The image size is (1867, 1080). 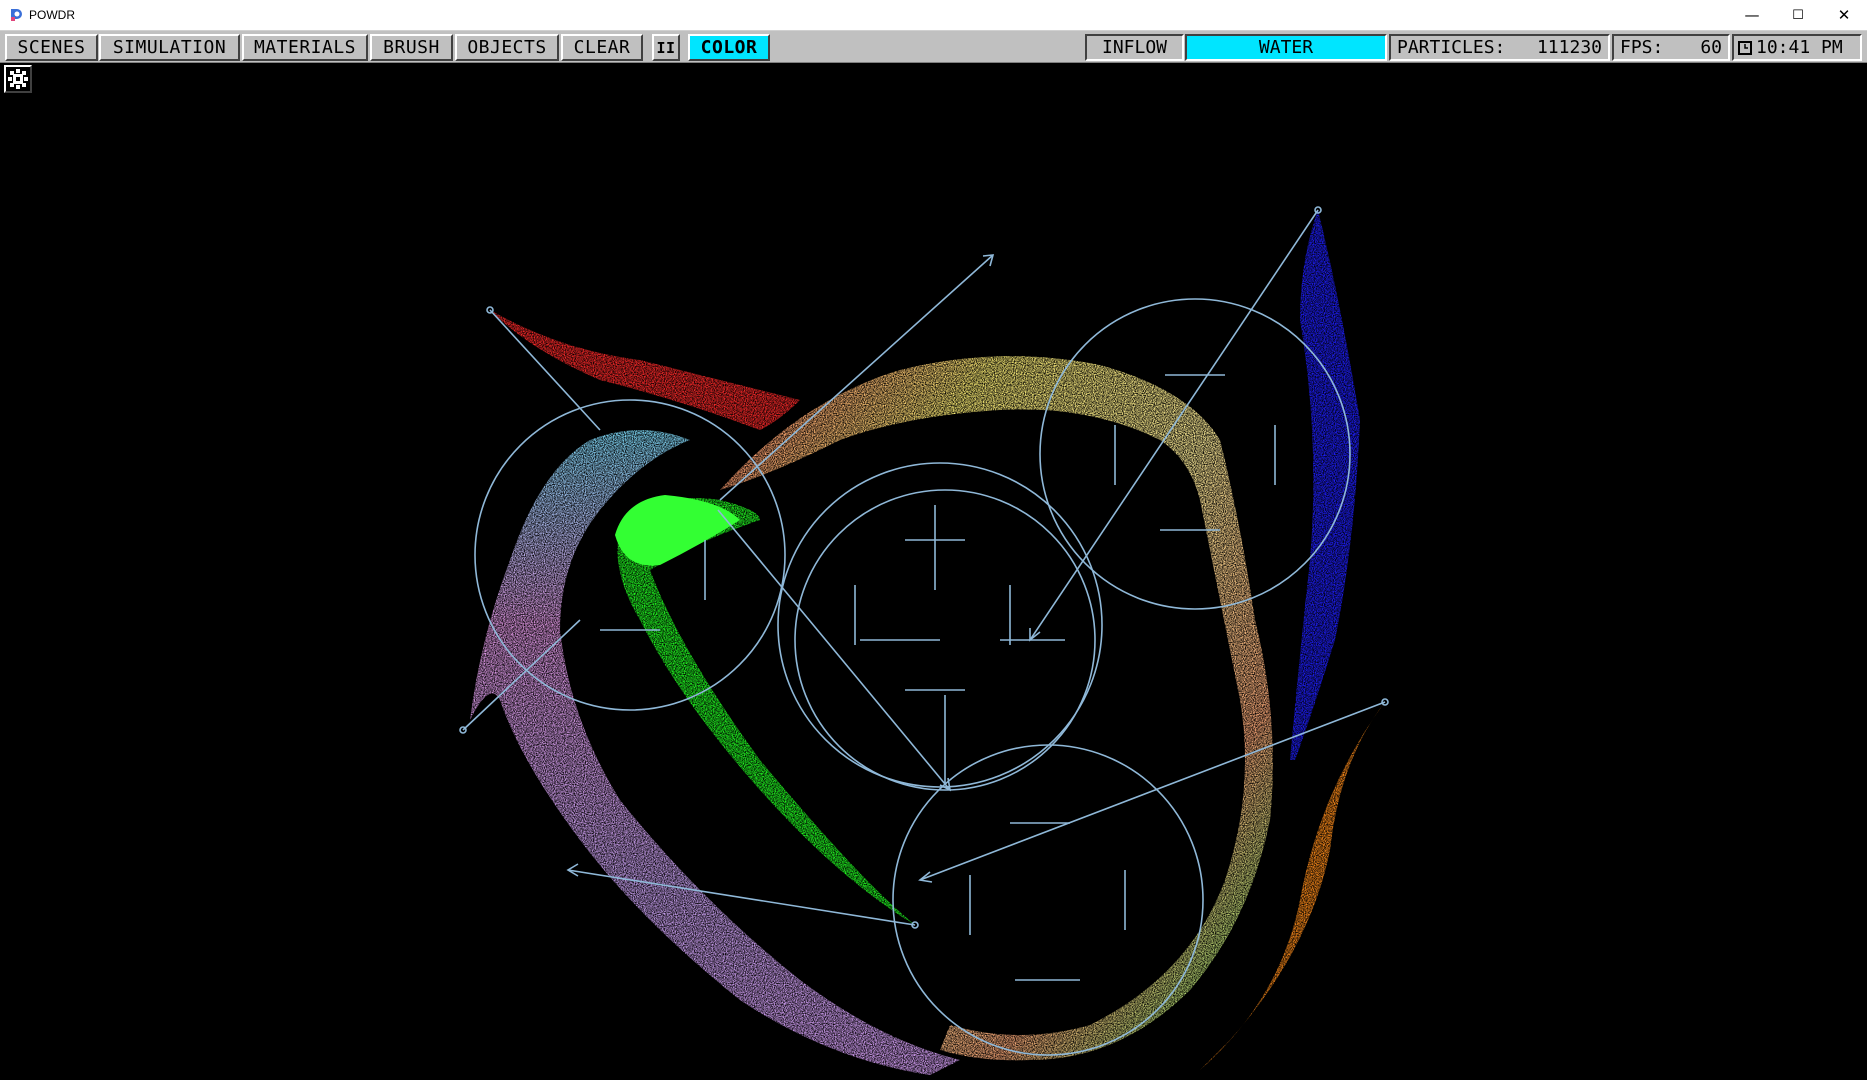 I want to click on powdr-logo-icon, so click(x=16, y=15).